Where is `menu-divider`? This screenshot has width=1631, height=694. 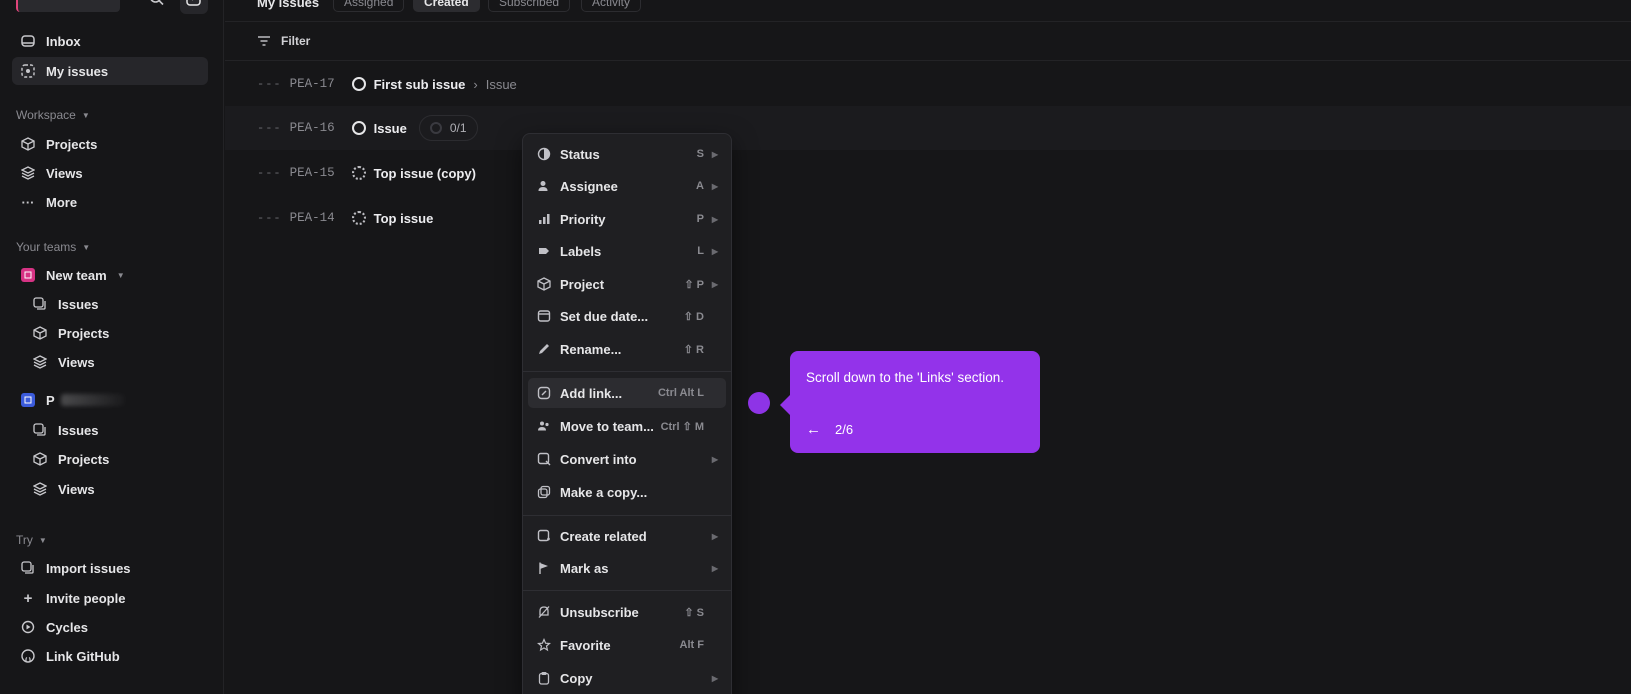
menu-divider is located at coordinates (627, 590).